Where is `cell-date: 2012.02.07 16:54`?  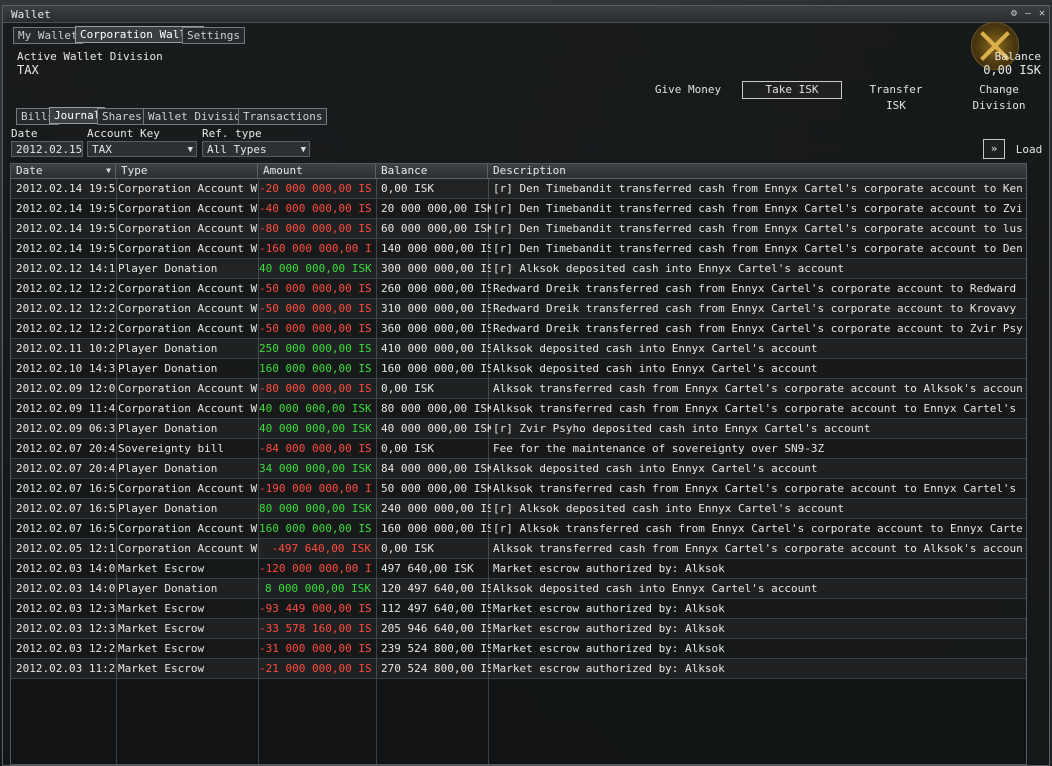
cell-date: 2012.02.07 16:54 is located at coordinates (66, 528).